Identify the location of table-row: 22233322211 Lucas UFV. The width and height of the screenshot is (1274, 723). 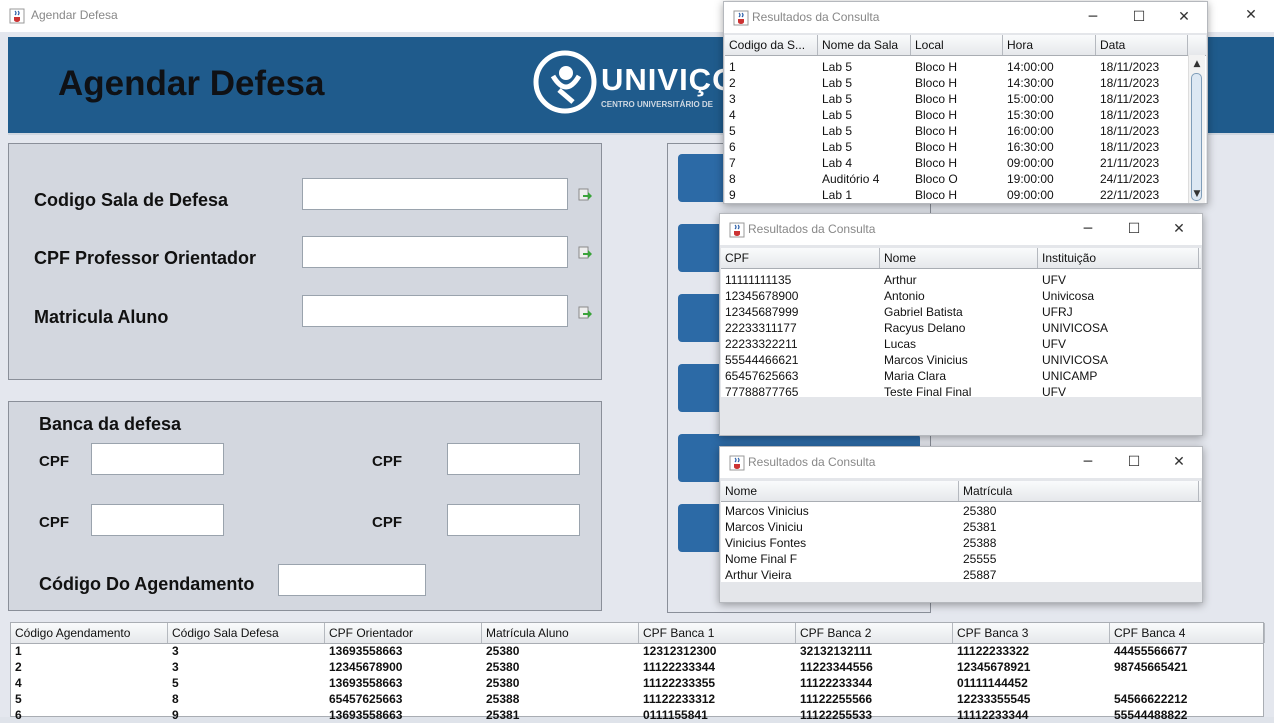
(961, 344).